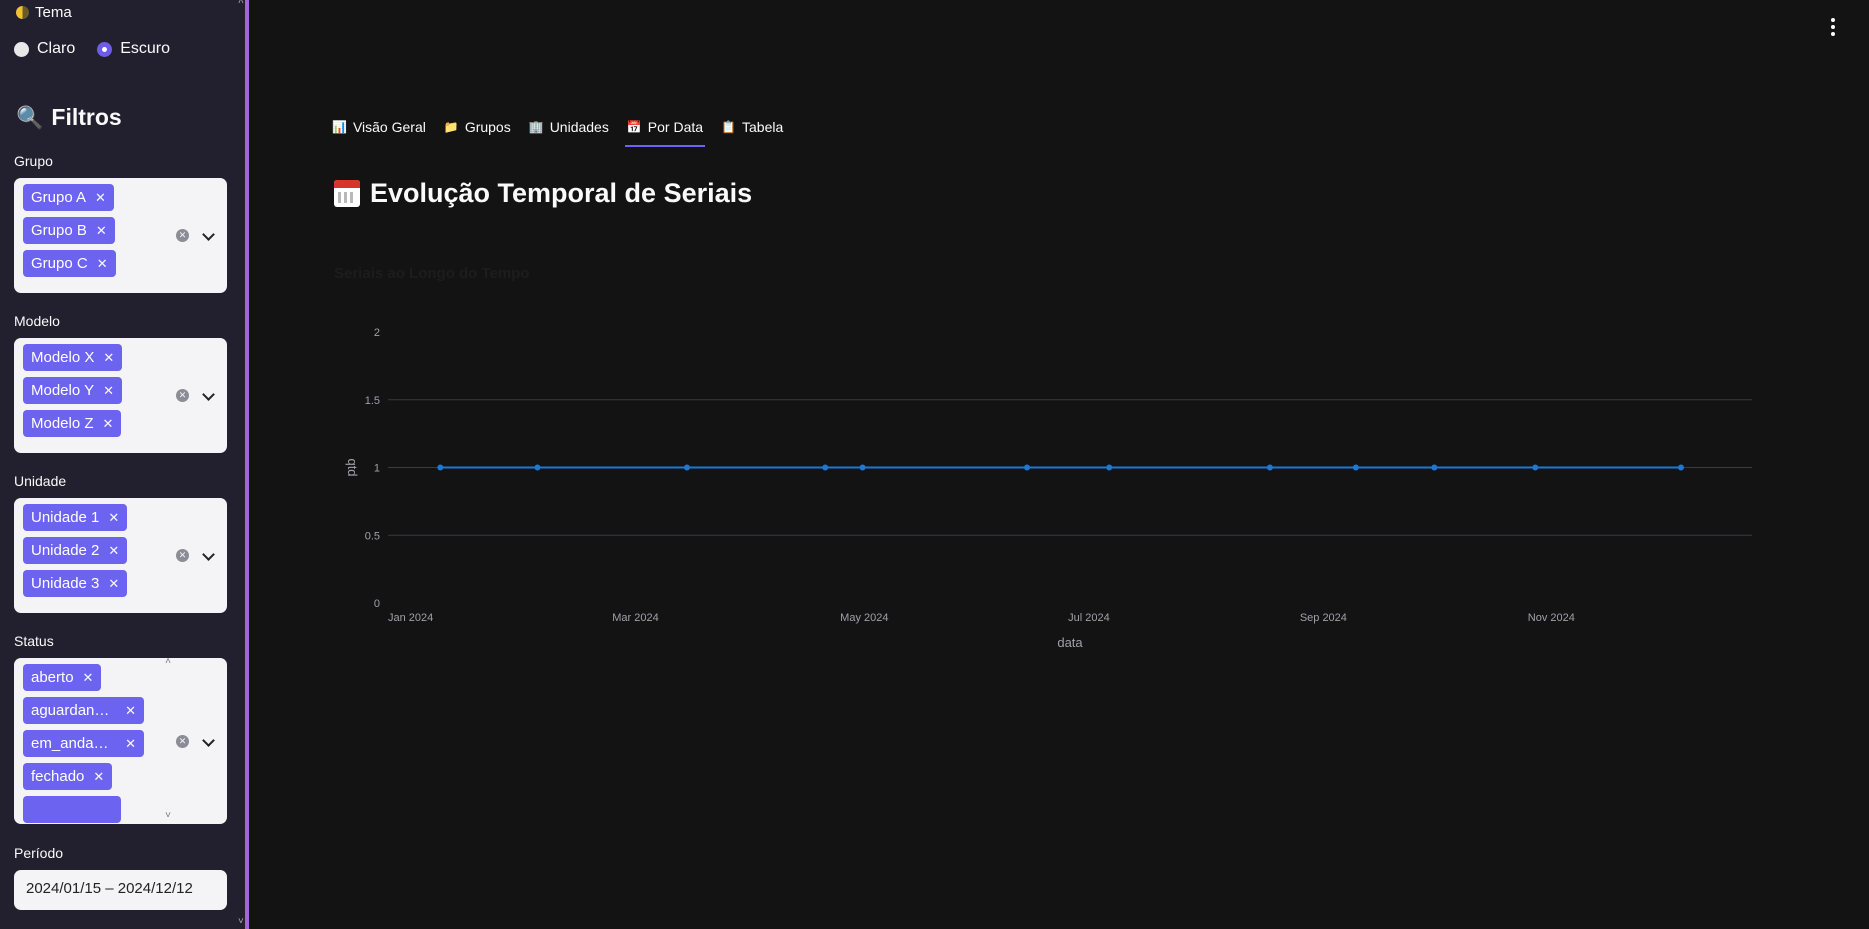 Image resolution: width=1869 pixels, height=929 pixels. I want to click on sidebar-scroll-down-icon: ˅, so click(241, 921).